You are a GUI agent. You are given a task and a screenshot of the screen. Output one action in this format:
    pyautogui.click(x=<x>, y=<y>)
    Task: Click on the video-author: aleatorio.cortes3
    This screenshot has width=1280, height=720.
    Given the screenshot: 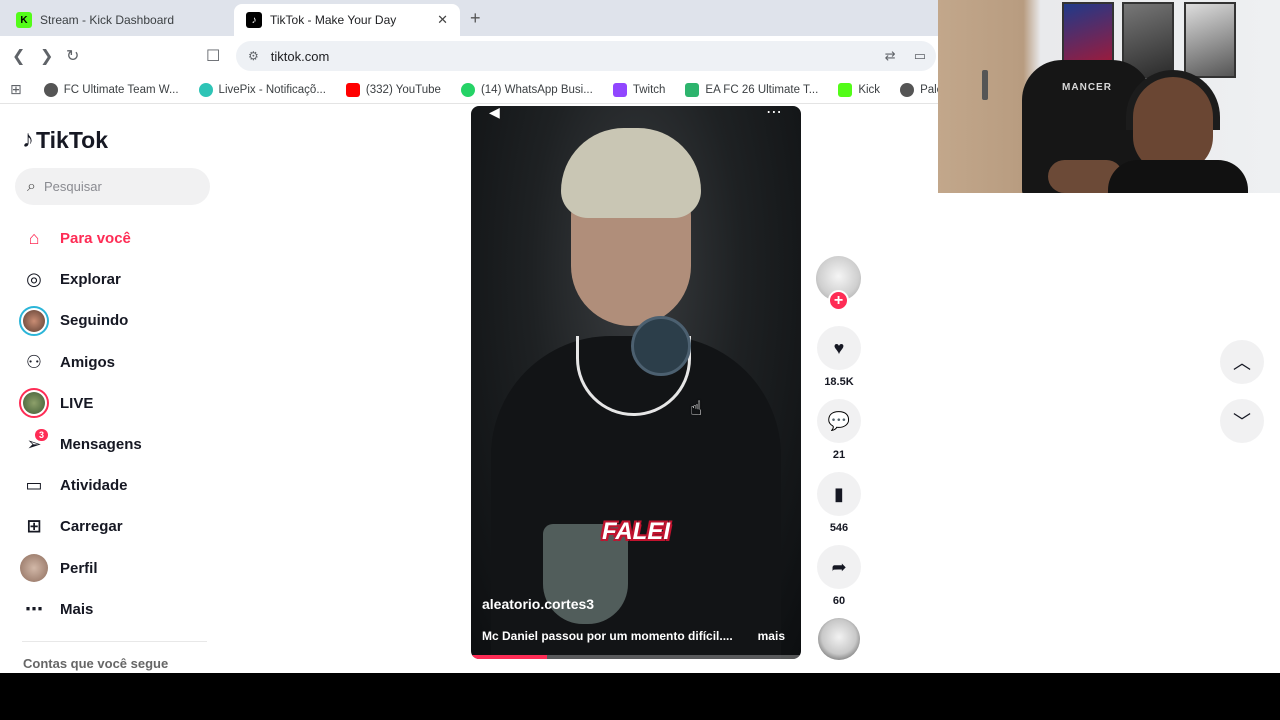 What is the action you would take?
    pyautogui.click(x=538, y=604)
    